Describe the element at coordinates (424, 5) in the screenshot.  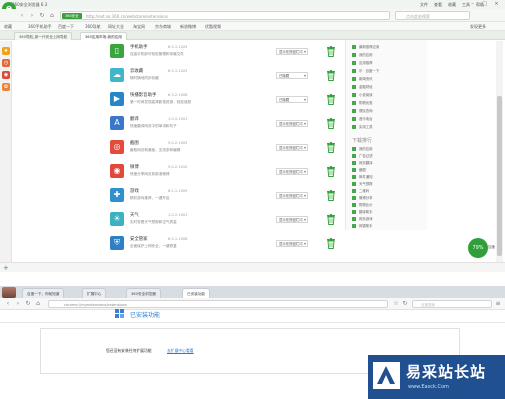
I see `menu-file: 文件` at that location.